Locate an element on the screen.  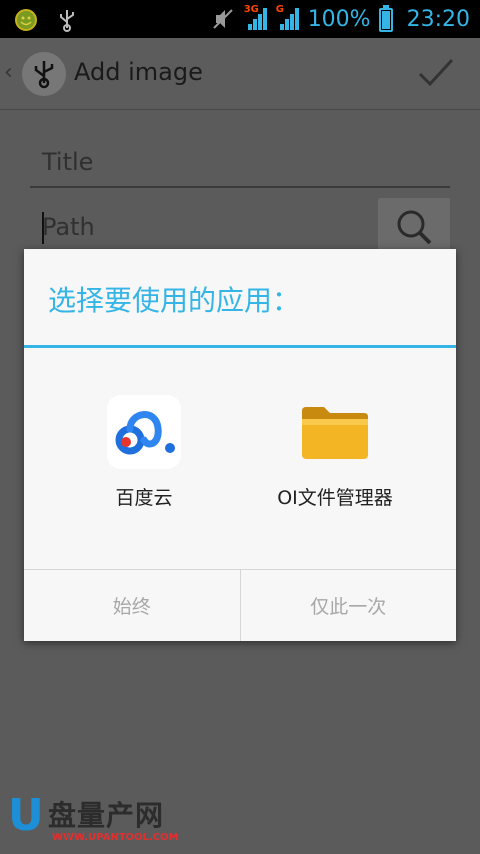
usb-app-icon is located at coordinates (44, 74).